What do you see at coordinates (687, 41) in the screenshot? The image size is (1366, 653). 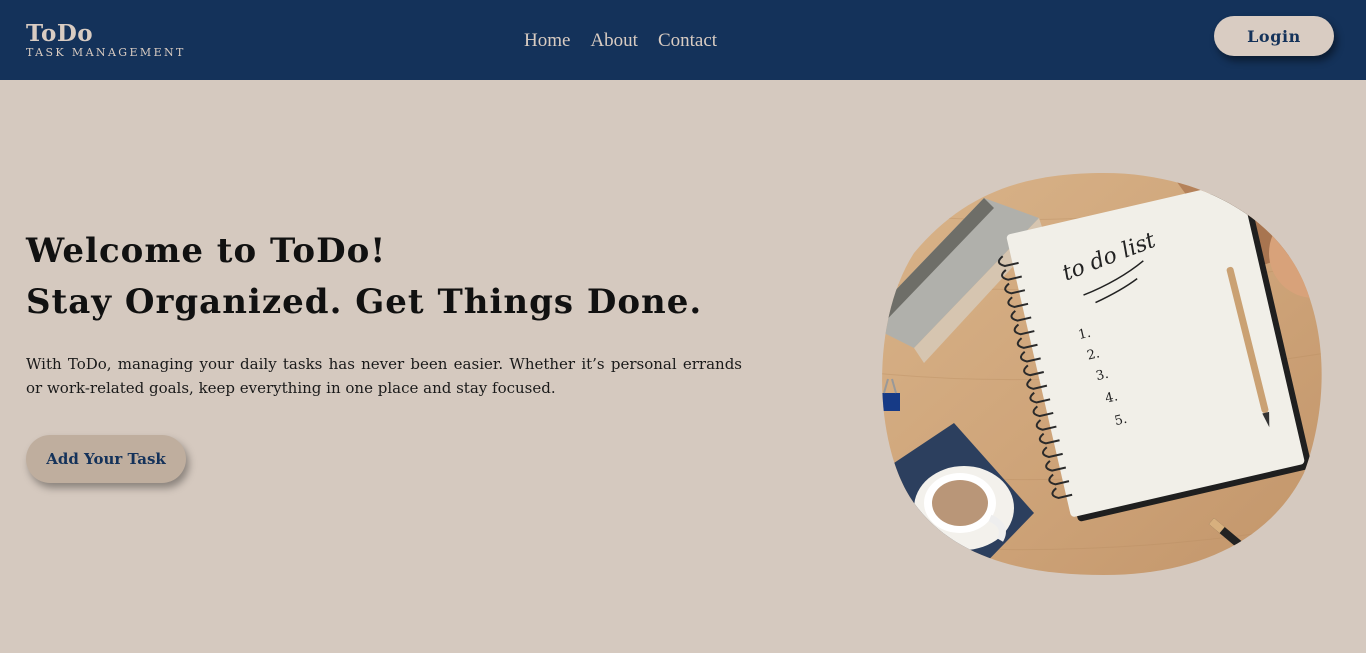 I see `nav-contact-link: Contact` at bounding box center [687, 41].